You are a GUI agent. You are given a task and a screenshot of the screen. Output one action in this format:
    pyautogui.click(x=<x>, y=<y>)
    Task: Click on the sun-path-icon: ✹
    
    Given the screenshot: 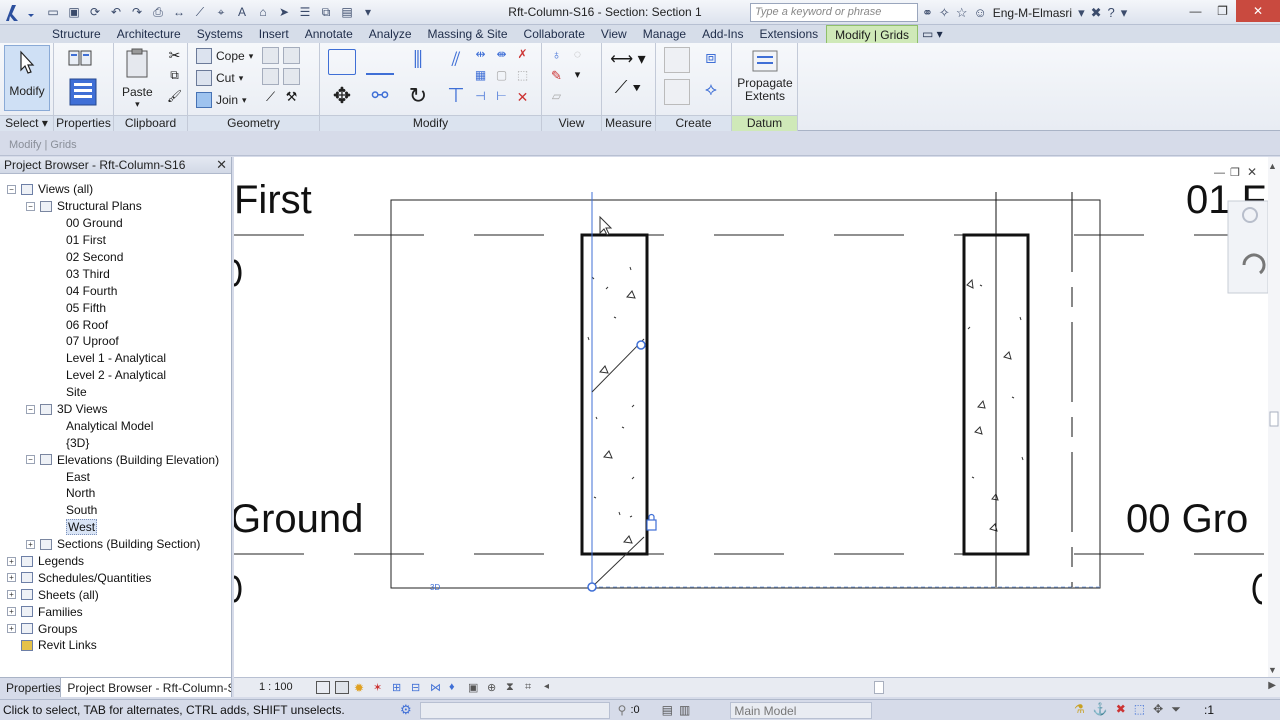 What is the action you would take?
    pyautogui.click(x=361, y=688)
    